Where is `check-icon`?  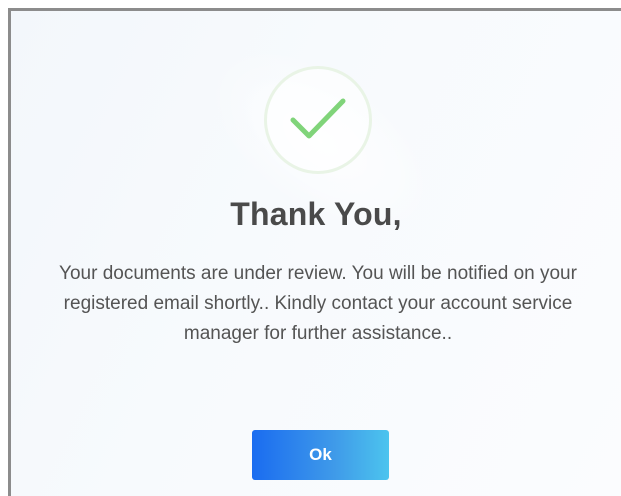 check-icon is located at coordinates (318, 118).